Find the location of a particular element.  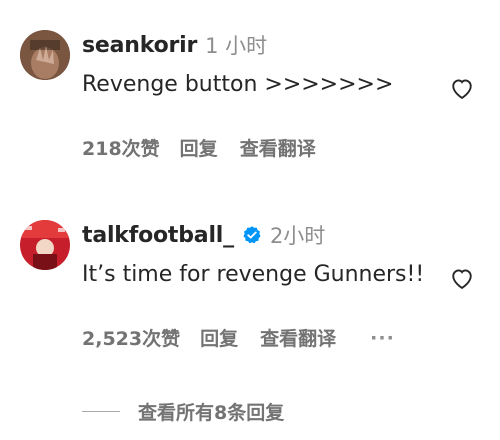

comment-header: talkfootball_ 2小时 is located at coordinates (203, 235).